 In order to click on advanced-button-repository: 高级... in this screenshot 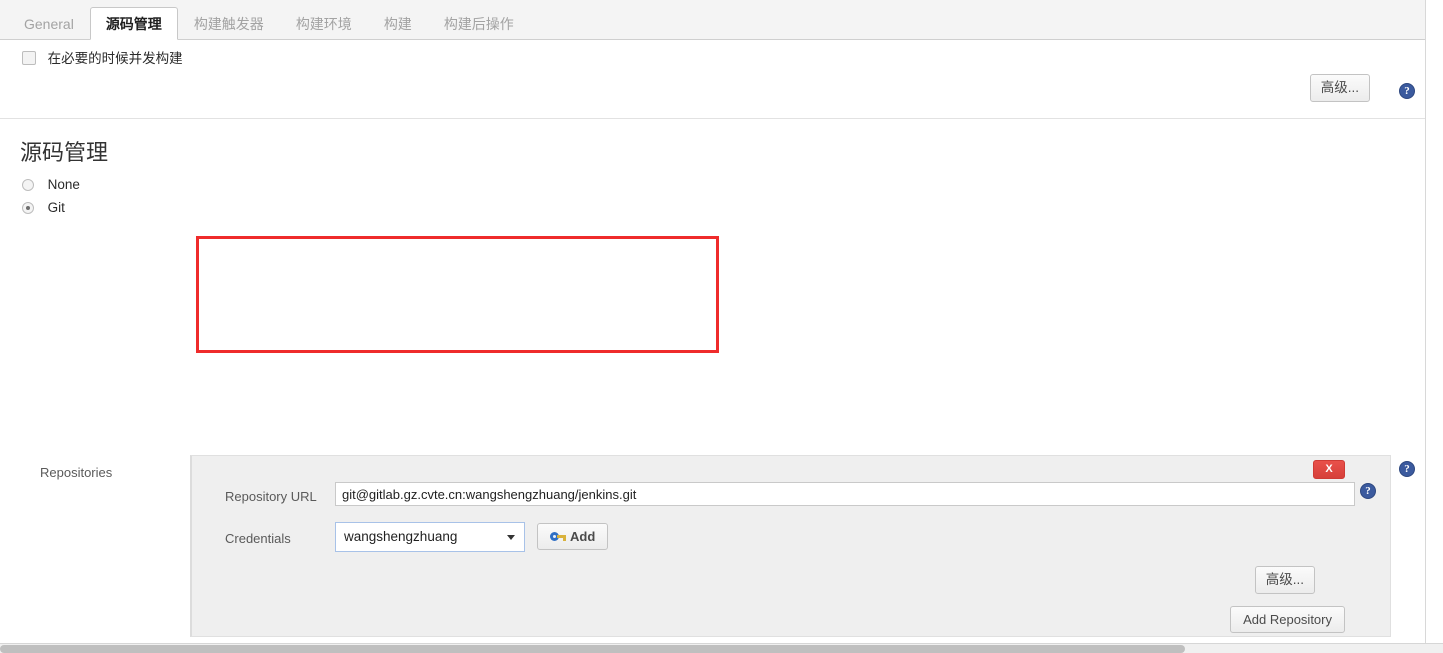, I will do `click(1284, 580)`.